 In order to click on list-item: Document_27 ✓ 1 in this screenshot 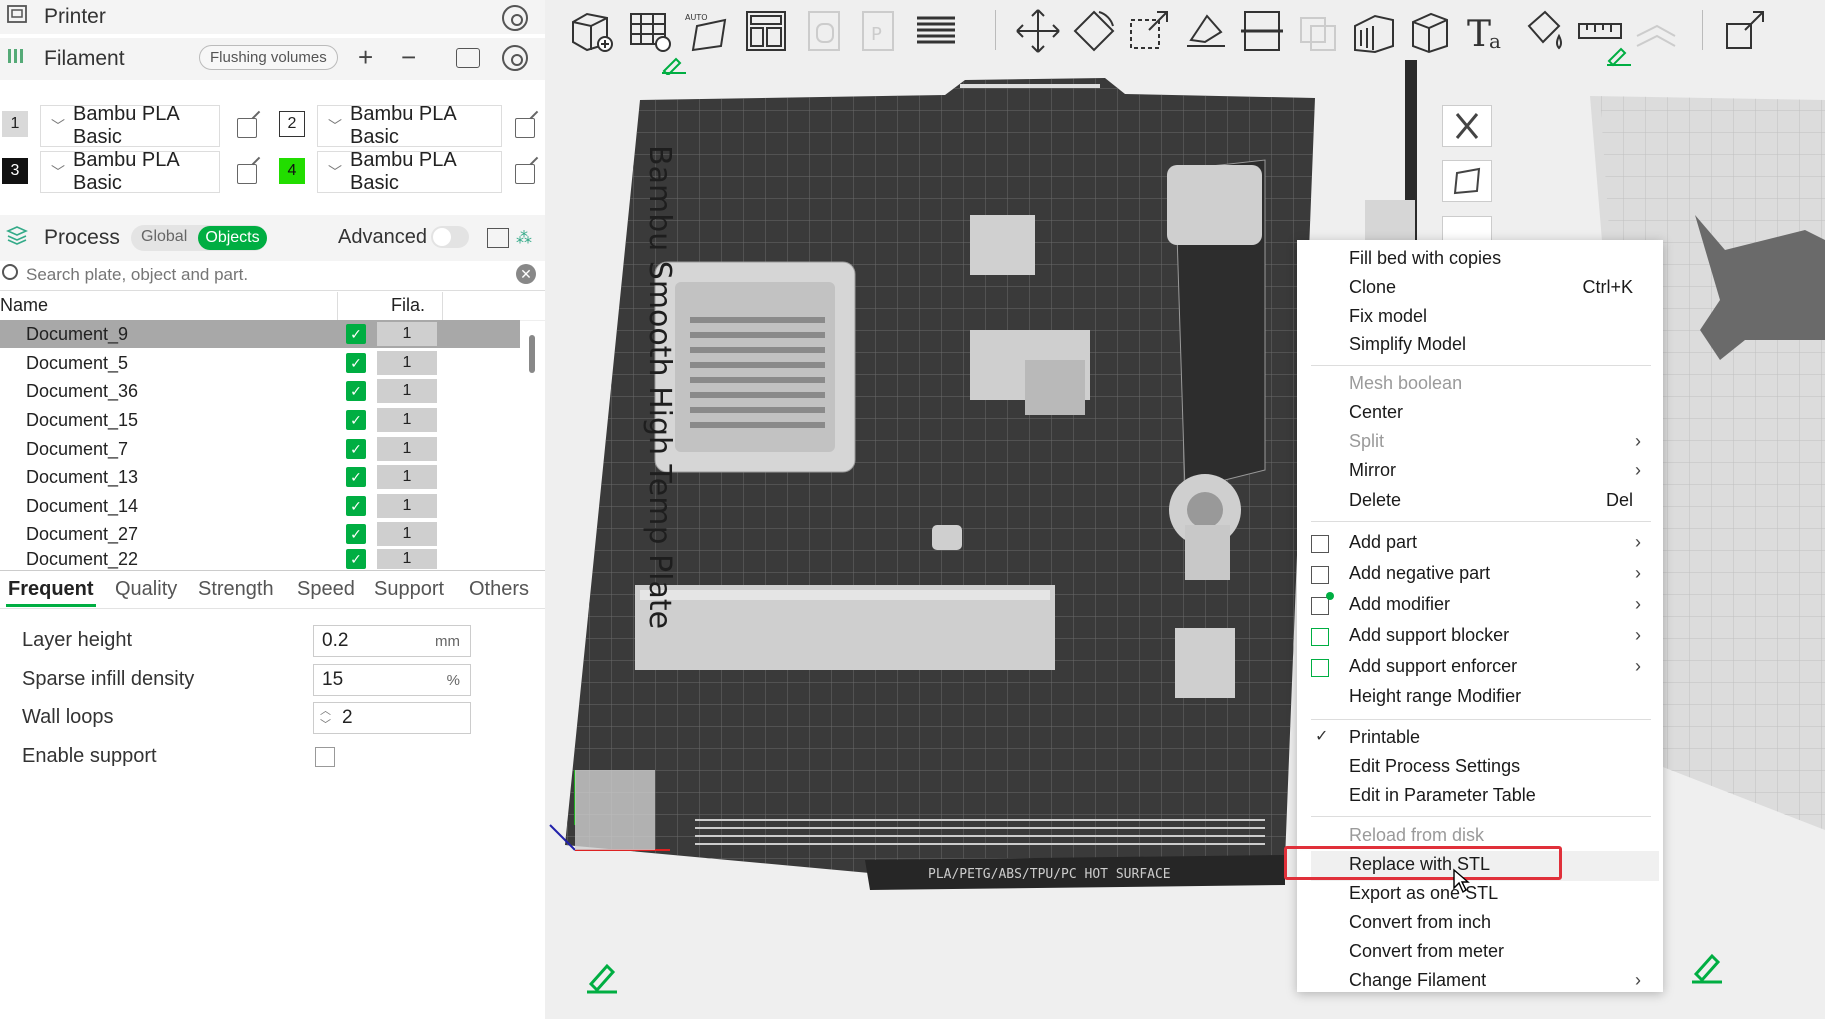, I will do `click(260, 534)`.